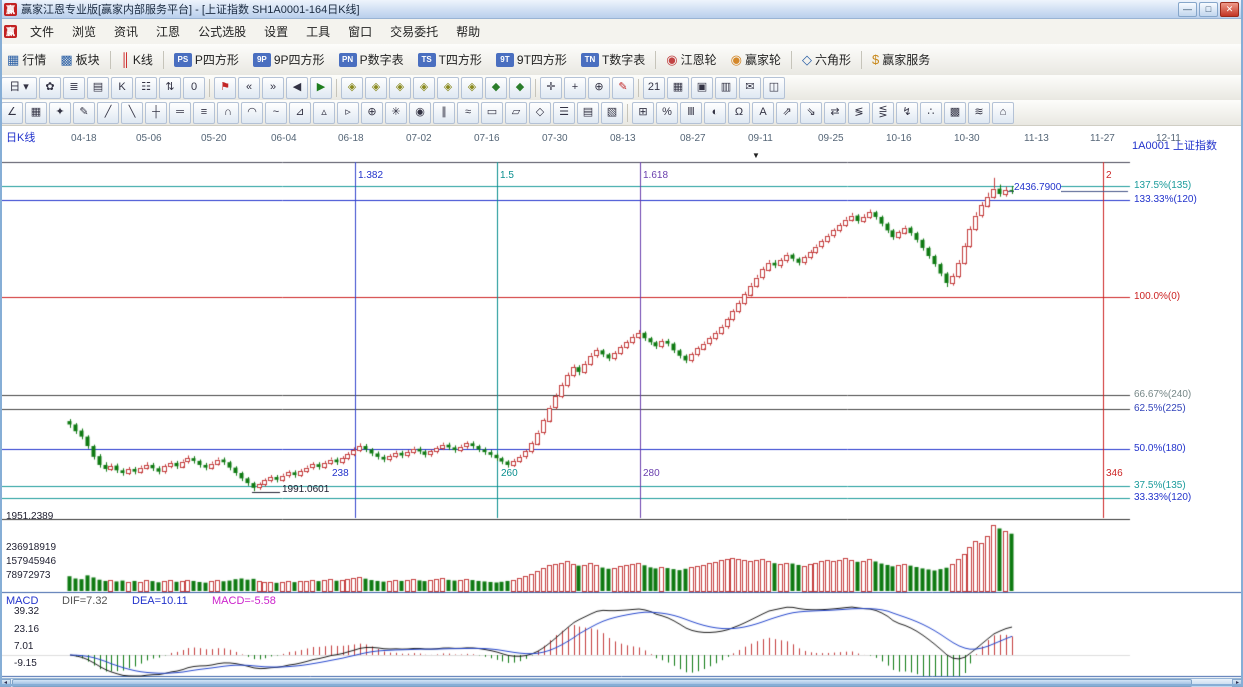  I want to click on circle-tool: ◉, so click(420, 112).